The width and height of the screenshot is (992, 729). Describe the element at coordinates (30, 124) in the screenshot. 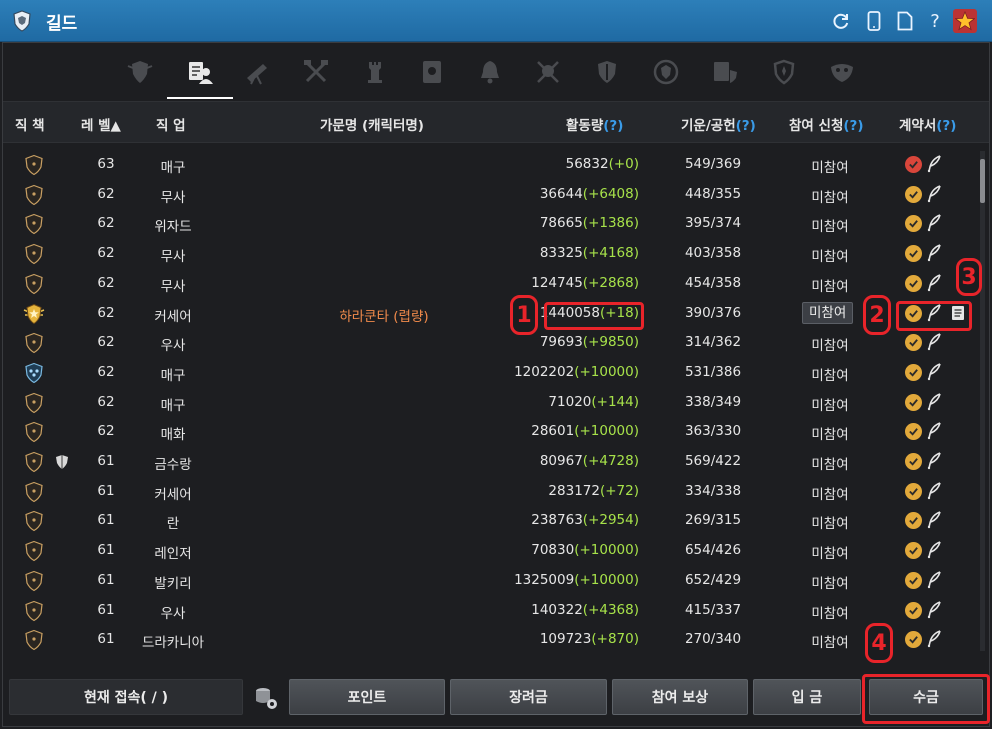

I see `col-rank: 직 책` at that location.